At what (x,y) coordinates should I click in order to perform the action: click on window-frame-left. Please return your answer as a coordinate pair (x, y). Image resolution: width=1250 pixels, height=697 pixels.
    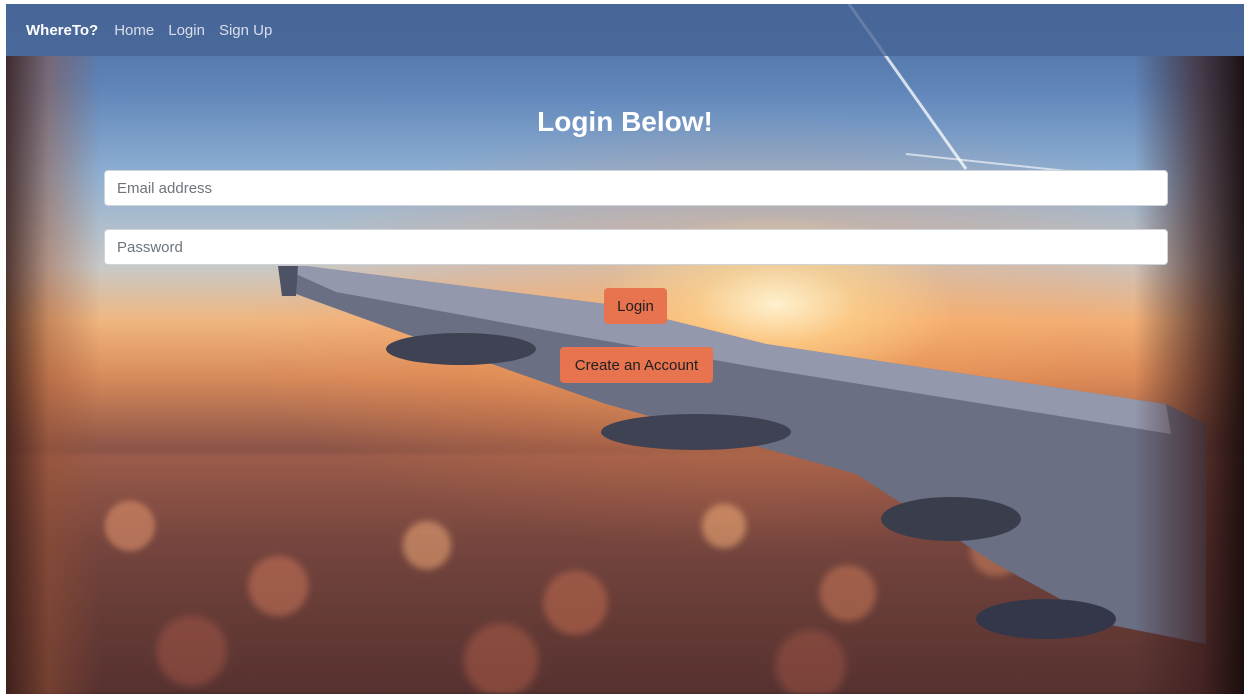
    Looking at the image, I should click on (53, 375).